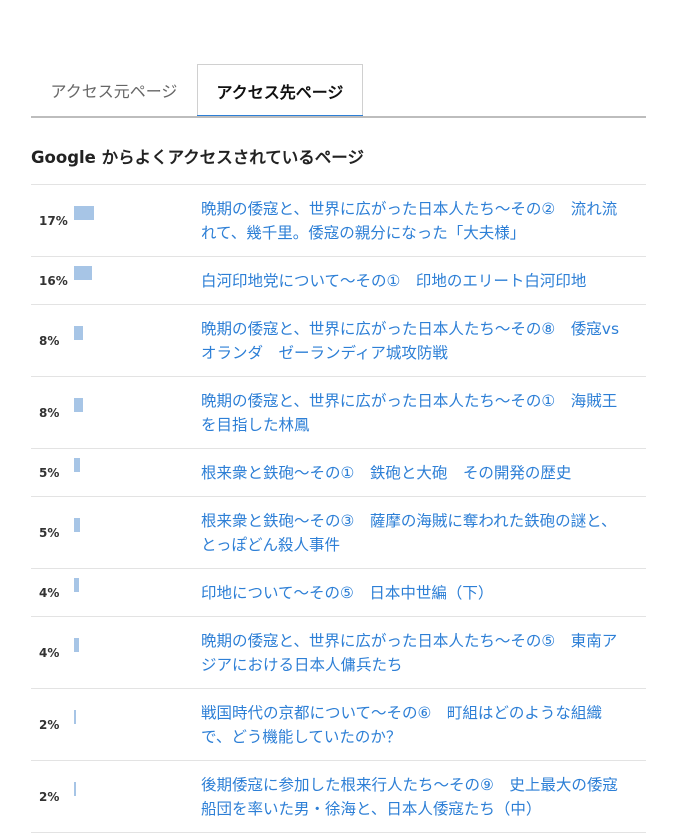 The width and height of the screenshot is (681, 834). I want to click on tab-bar: アクセス元ページ アクセス先ページ, so click(338, 91).